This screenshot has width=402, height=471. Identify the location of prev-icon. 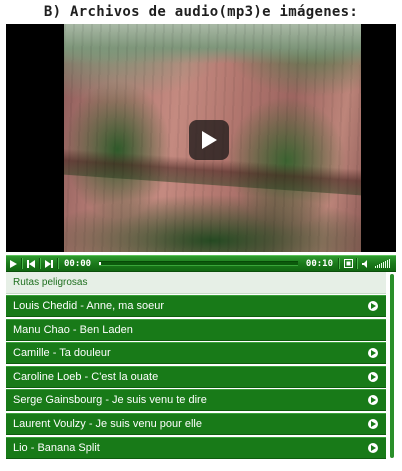
(31, 263).